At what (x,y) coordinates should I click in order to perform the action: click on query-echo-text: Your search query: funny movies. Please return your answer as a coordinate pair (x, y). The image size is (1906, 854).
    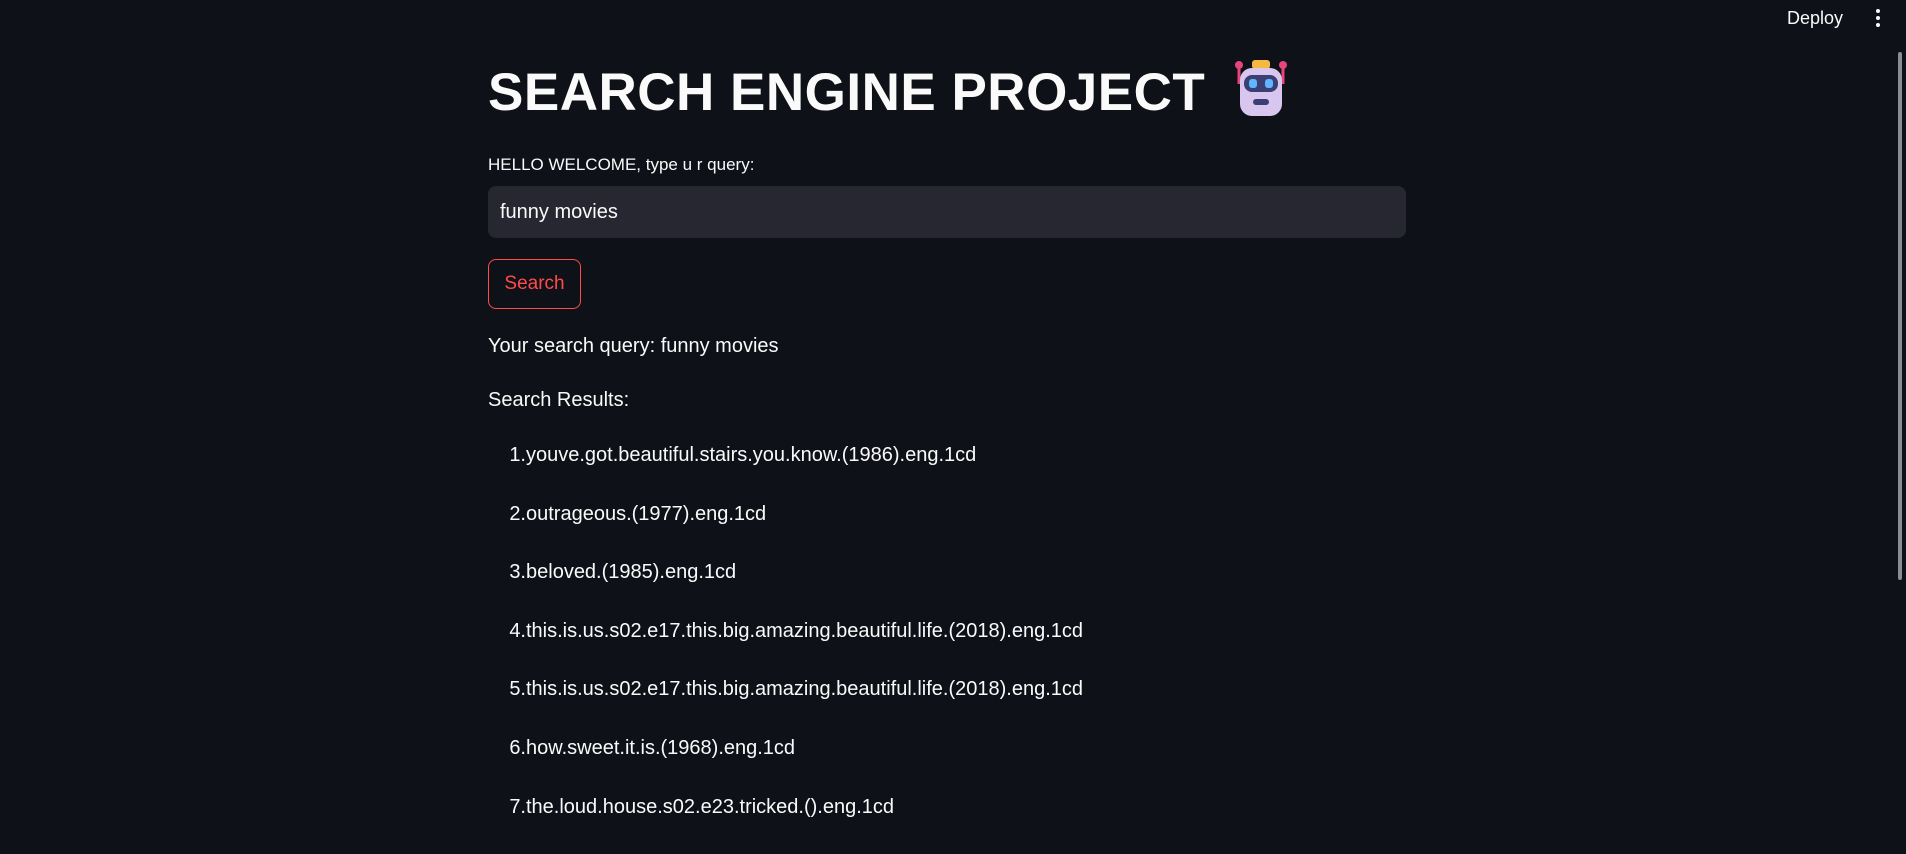
    Looking at the image, I should click on (633, 346).